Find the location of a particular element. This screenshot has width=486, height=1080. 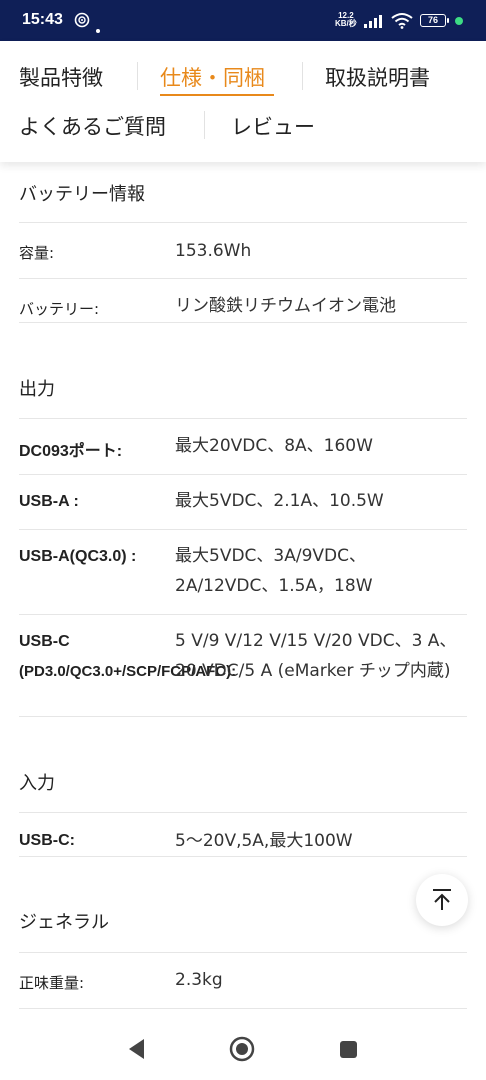

spec-value-usb-c-in: 5～20V,5A,最大100W is located at coordinates (264, 841).